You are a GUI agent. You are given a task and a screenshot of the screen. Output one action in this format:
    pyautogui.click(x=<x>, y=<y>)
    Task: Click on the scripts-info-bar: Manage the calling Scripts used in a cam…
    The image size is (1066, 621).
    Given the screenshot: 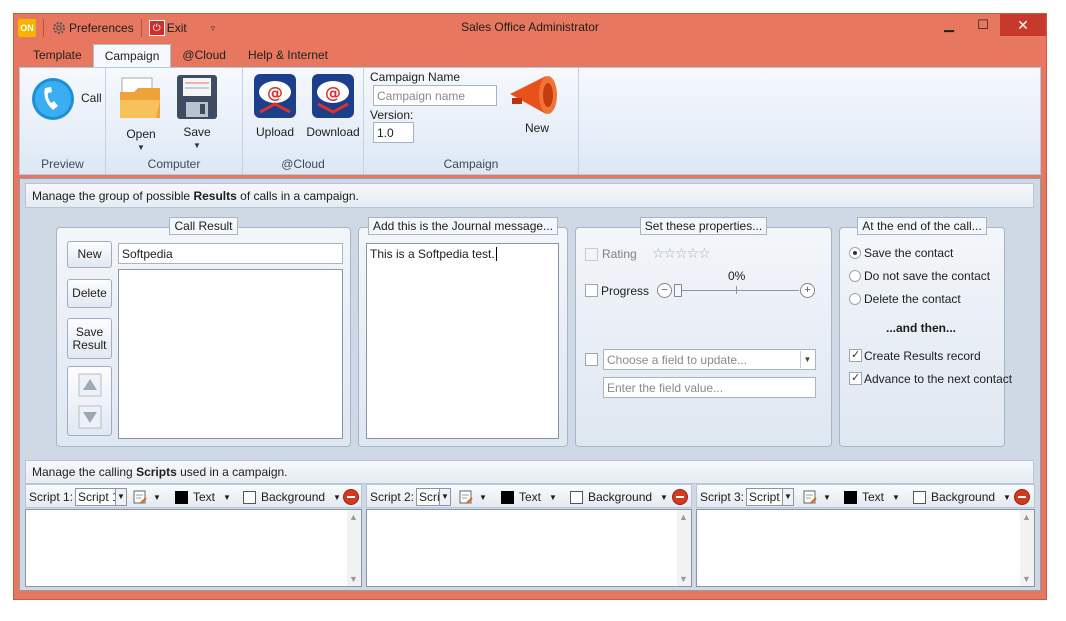 What is the action you would take?
    pyautogui.click(x=529, y=472)
    